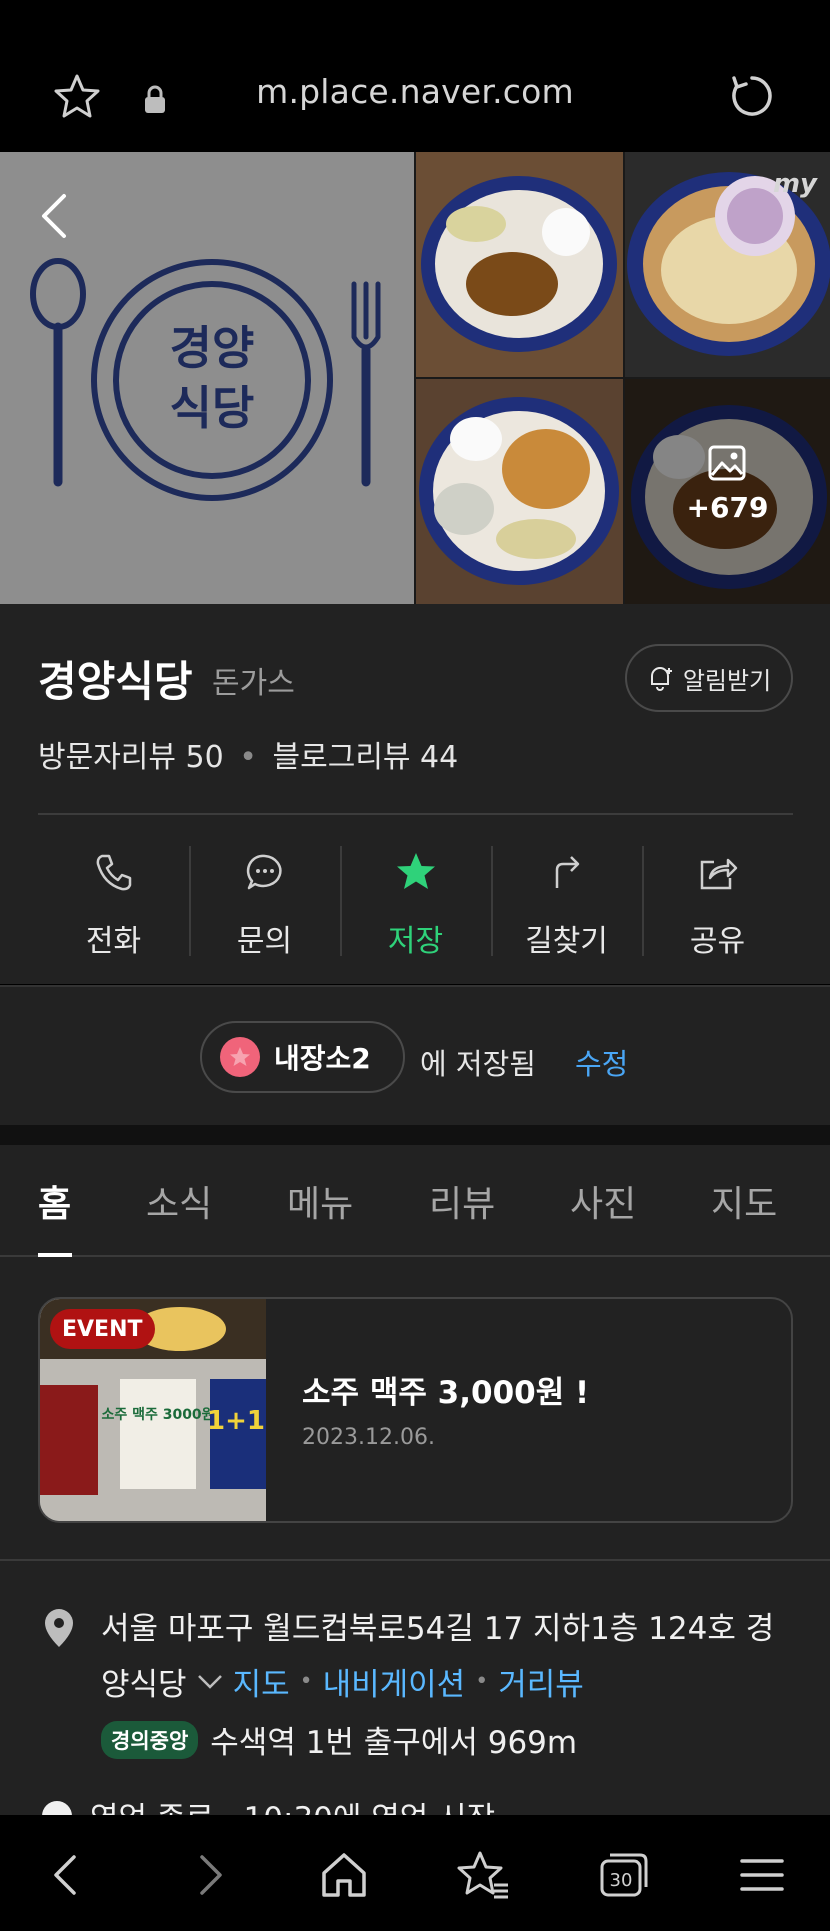  I want to click on content-tabs: 홈 소식 메뉴 리뷰 사진 지도, so click(415, 1201).